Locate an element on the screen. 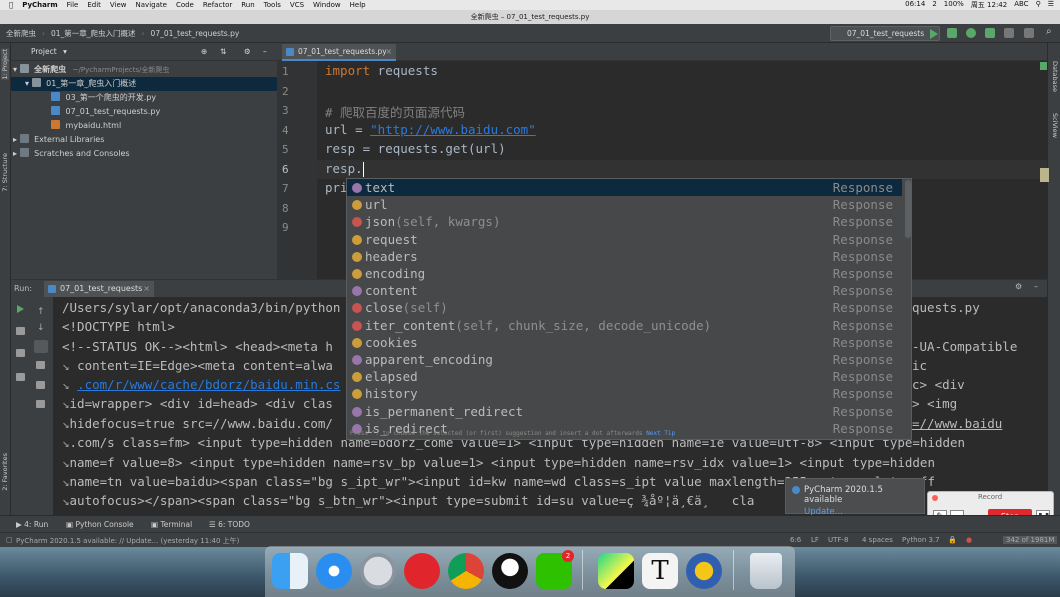  completion-scrollbar is located at coordinates (908, 209).